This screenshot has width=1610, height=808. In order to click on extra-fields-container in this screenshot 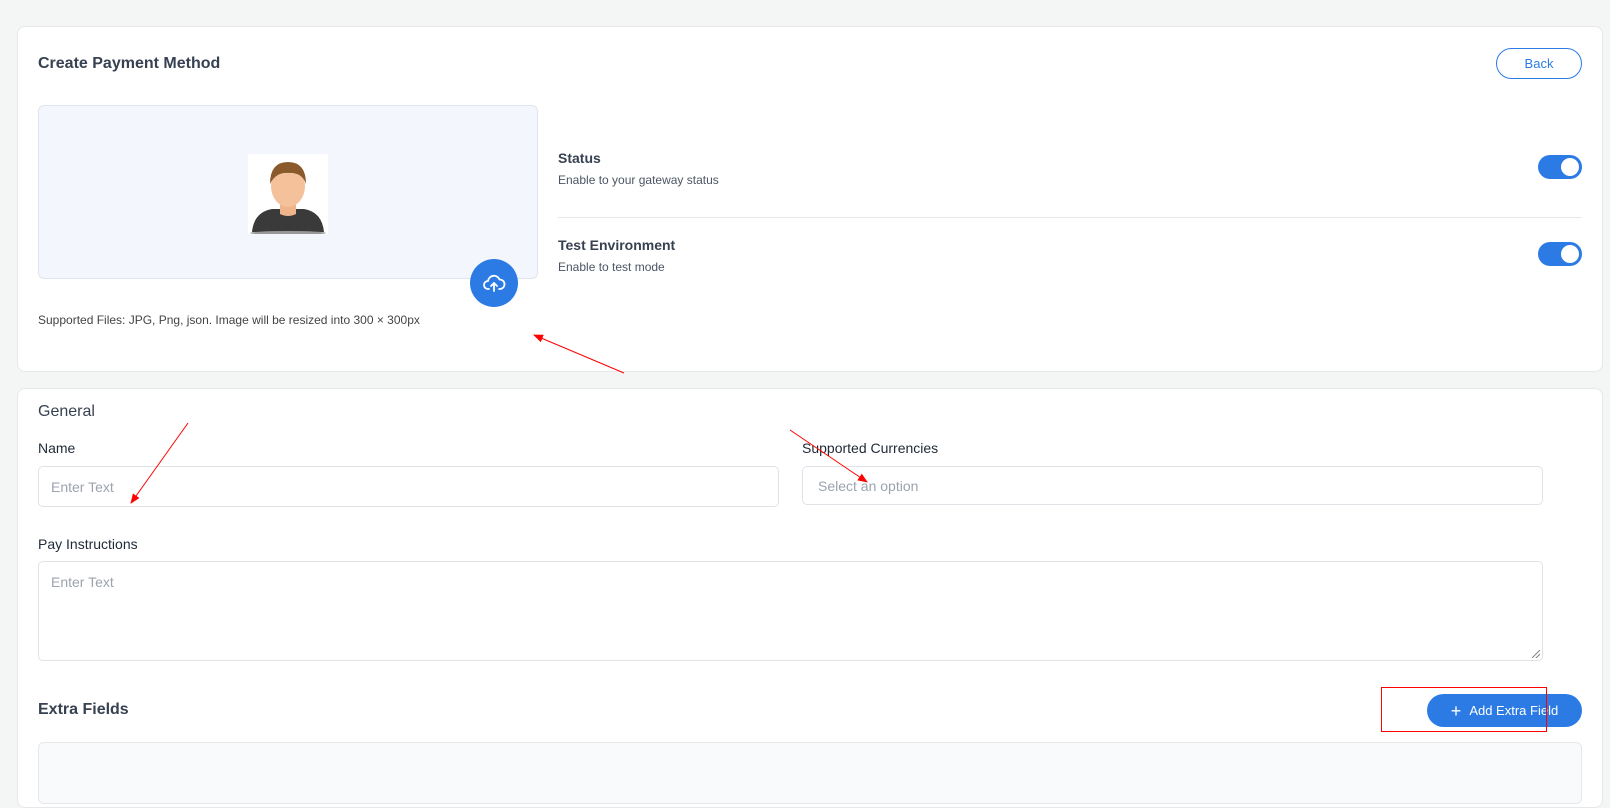, I will do `click(810, 773)`.